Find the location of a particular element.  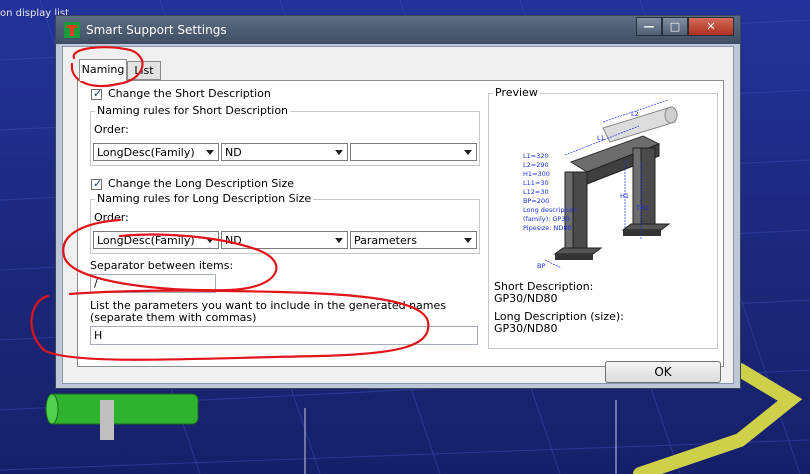

change-long-checkbox: ✓ is located at coordinates (96, 183).